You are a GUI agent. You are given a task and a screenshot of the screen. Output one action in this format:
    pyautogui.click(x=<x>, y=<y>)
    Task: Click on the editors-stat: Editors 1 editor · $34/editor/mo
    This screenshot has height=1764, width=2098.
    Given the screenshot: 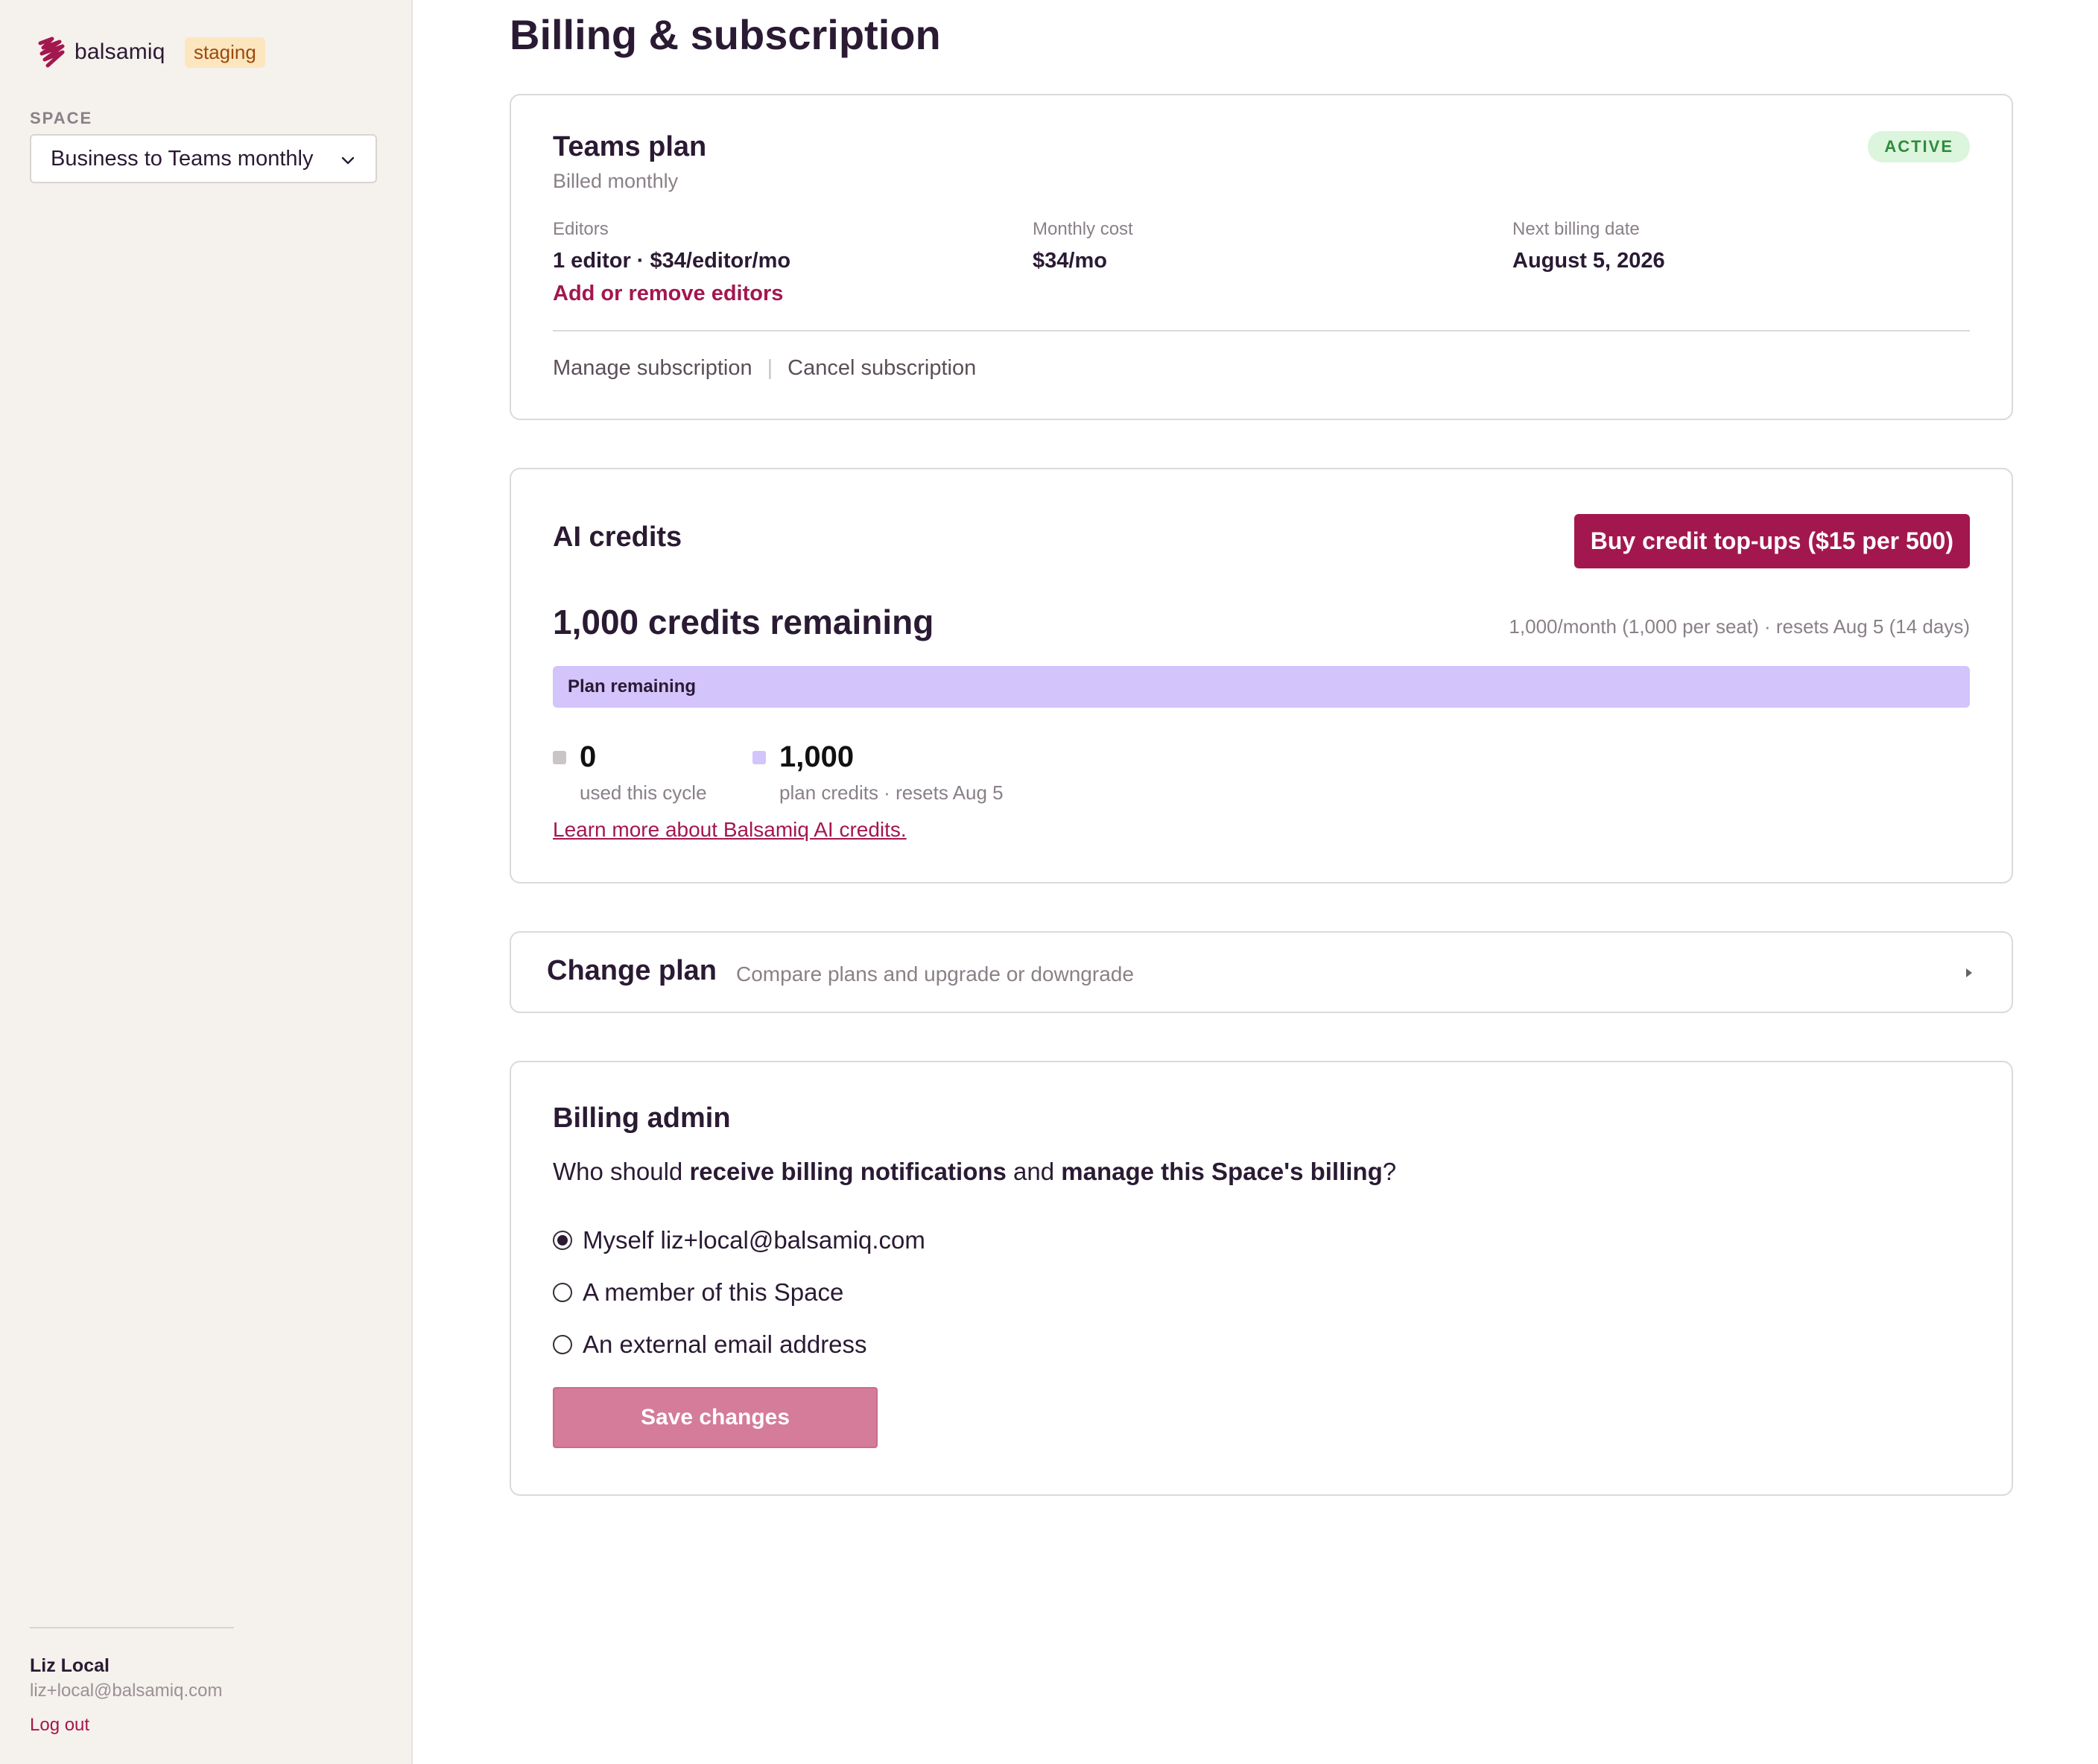 What is the action you would take?
    pyautogui.click(x=671, y=246)
    